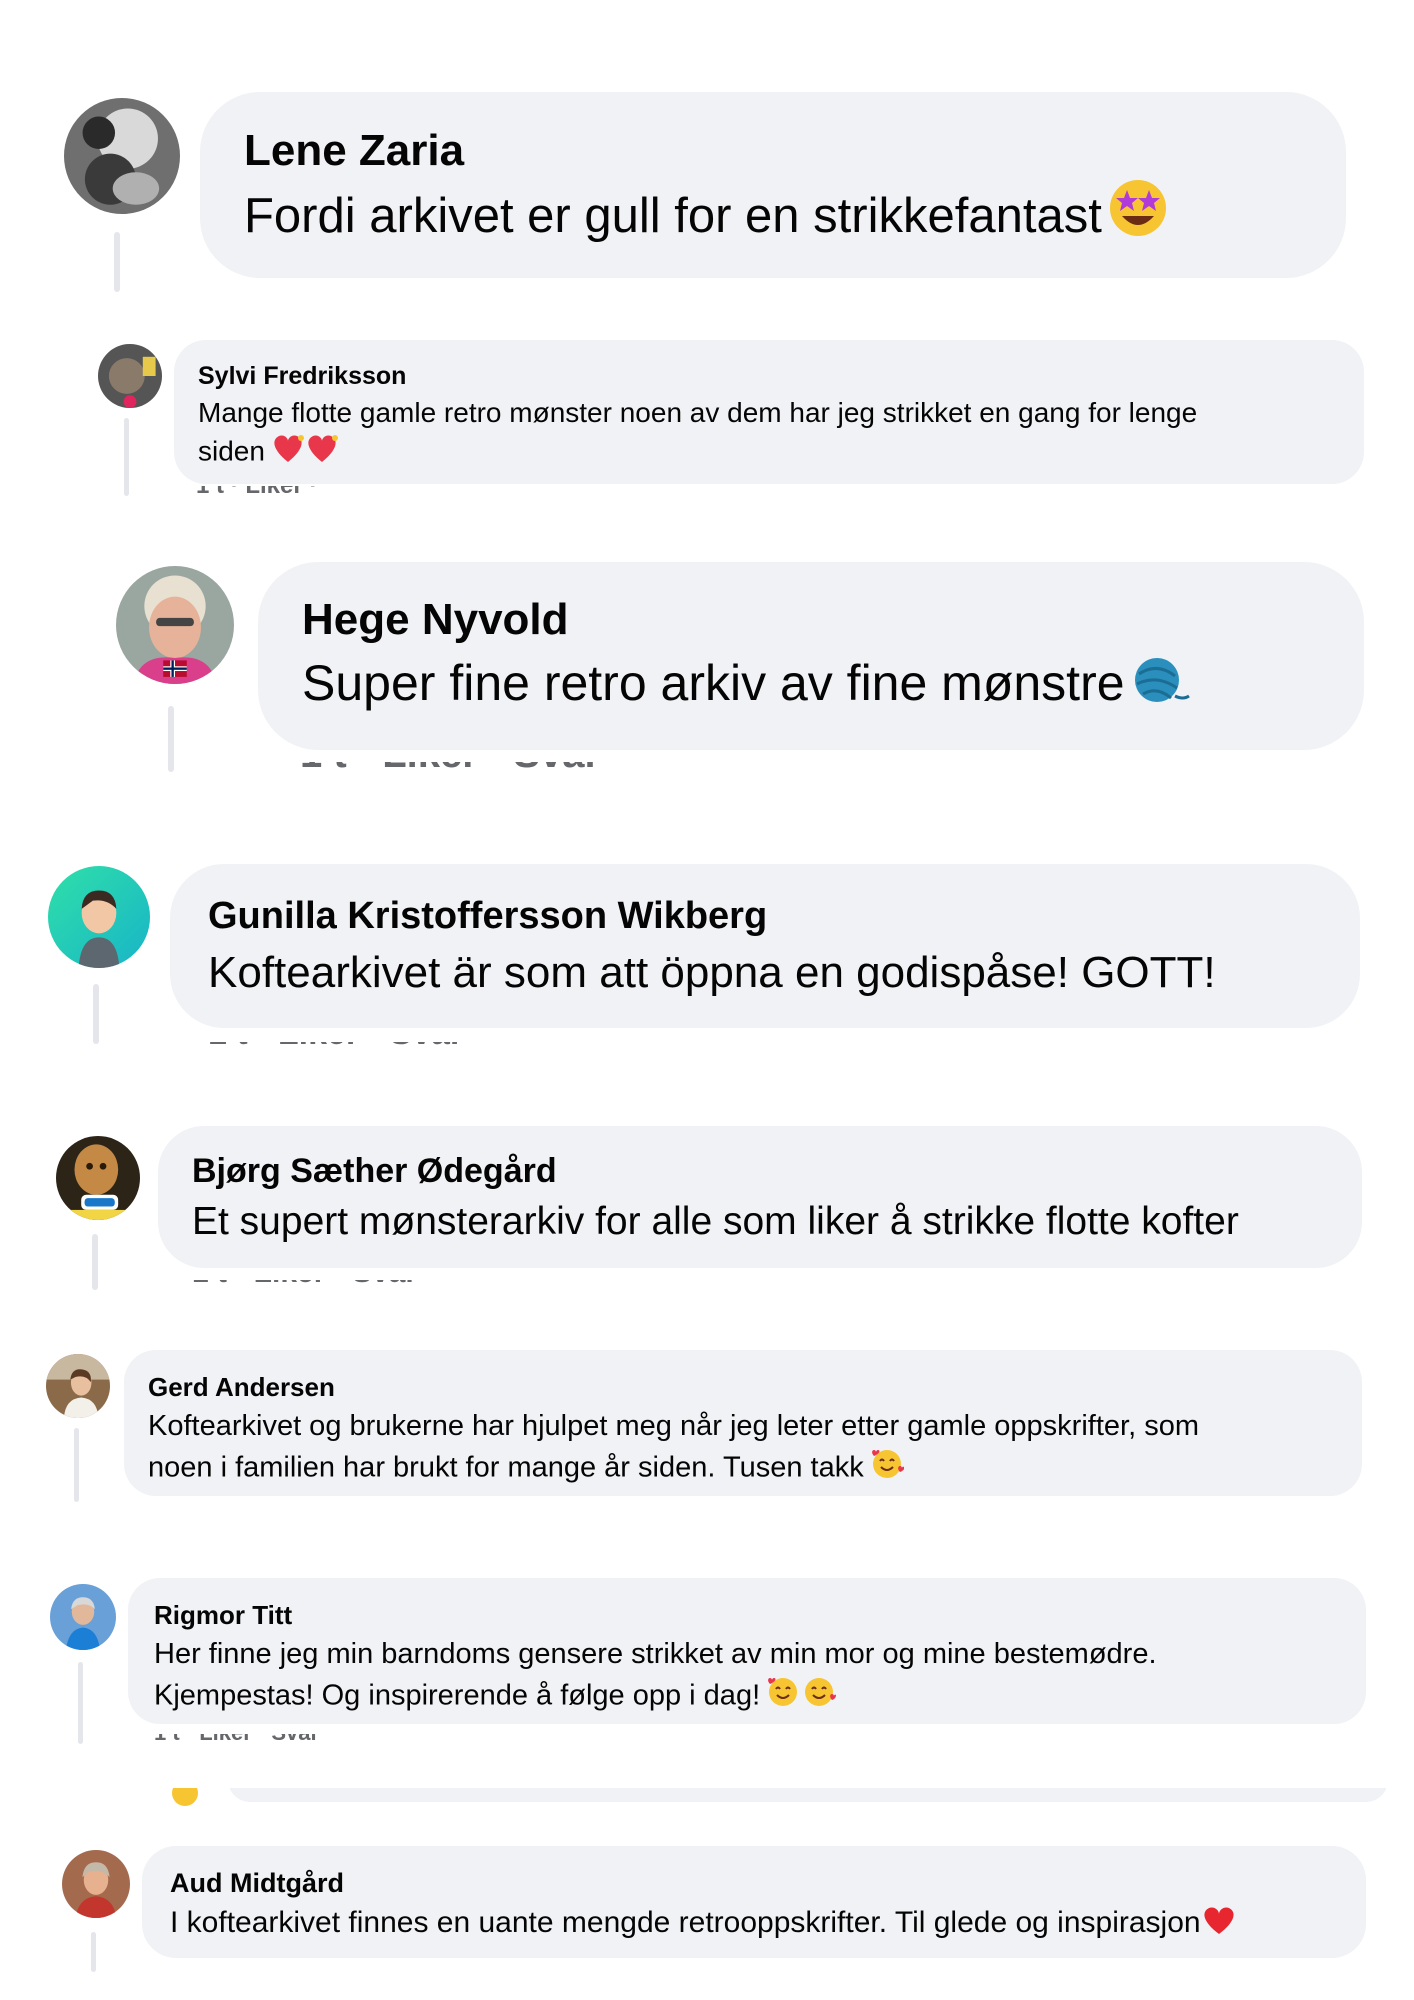  What do you see at coordinates (1219, 1920) in the screenshot?
I see `red-heart-emoji` at bounding box center [1219, 1920].